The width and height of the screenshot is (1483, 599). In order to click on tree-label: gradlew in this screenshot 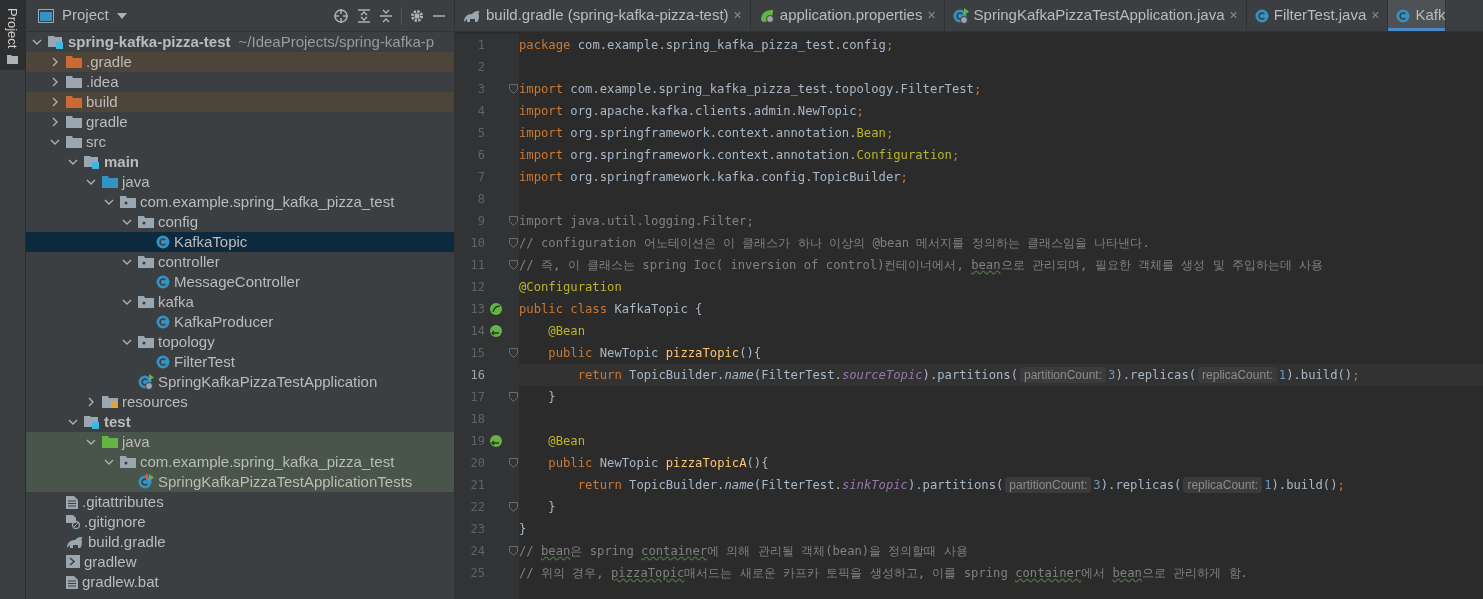, I will do `click(110, 561)`.